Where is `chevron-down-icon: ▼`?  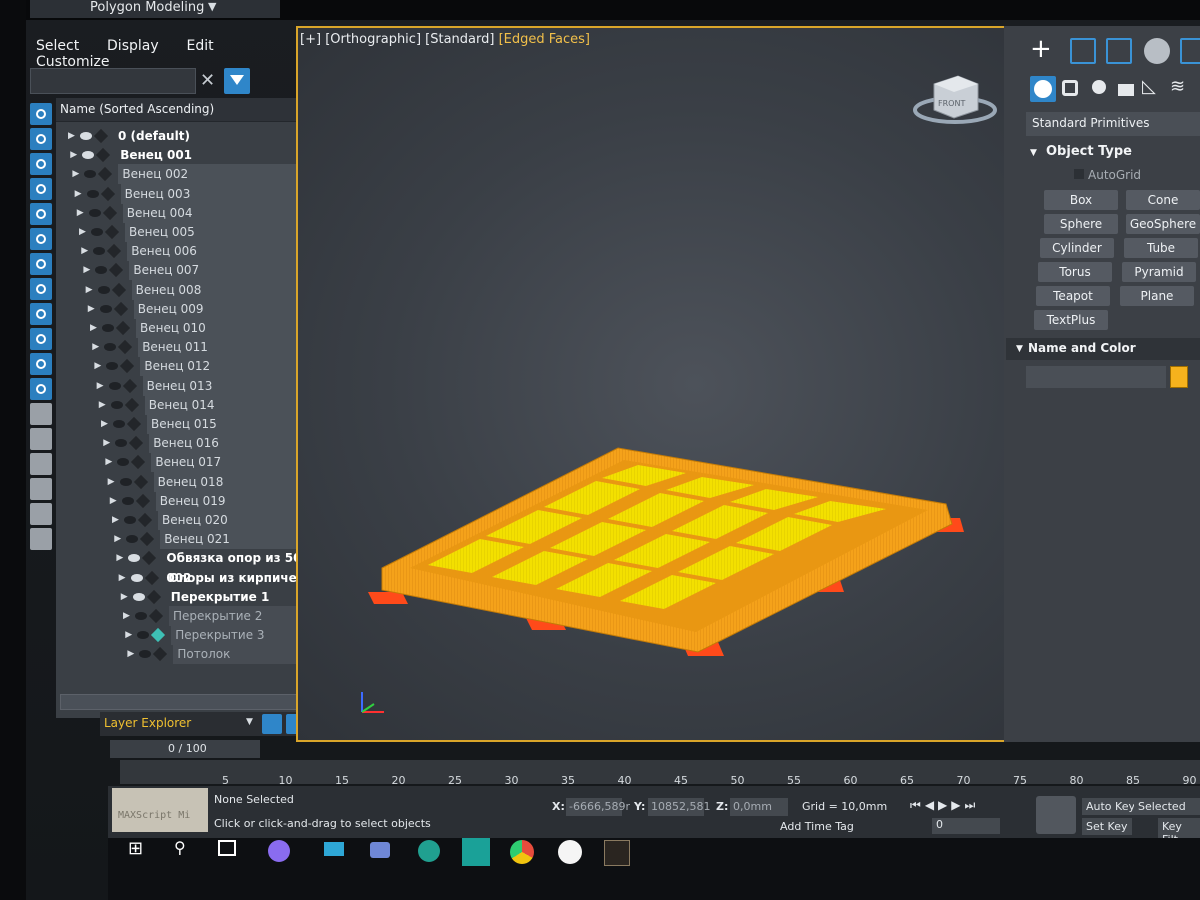 chevron-down-icon: ▼ is located at coordinates (249, 722).